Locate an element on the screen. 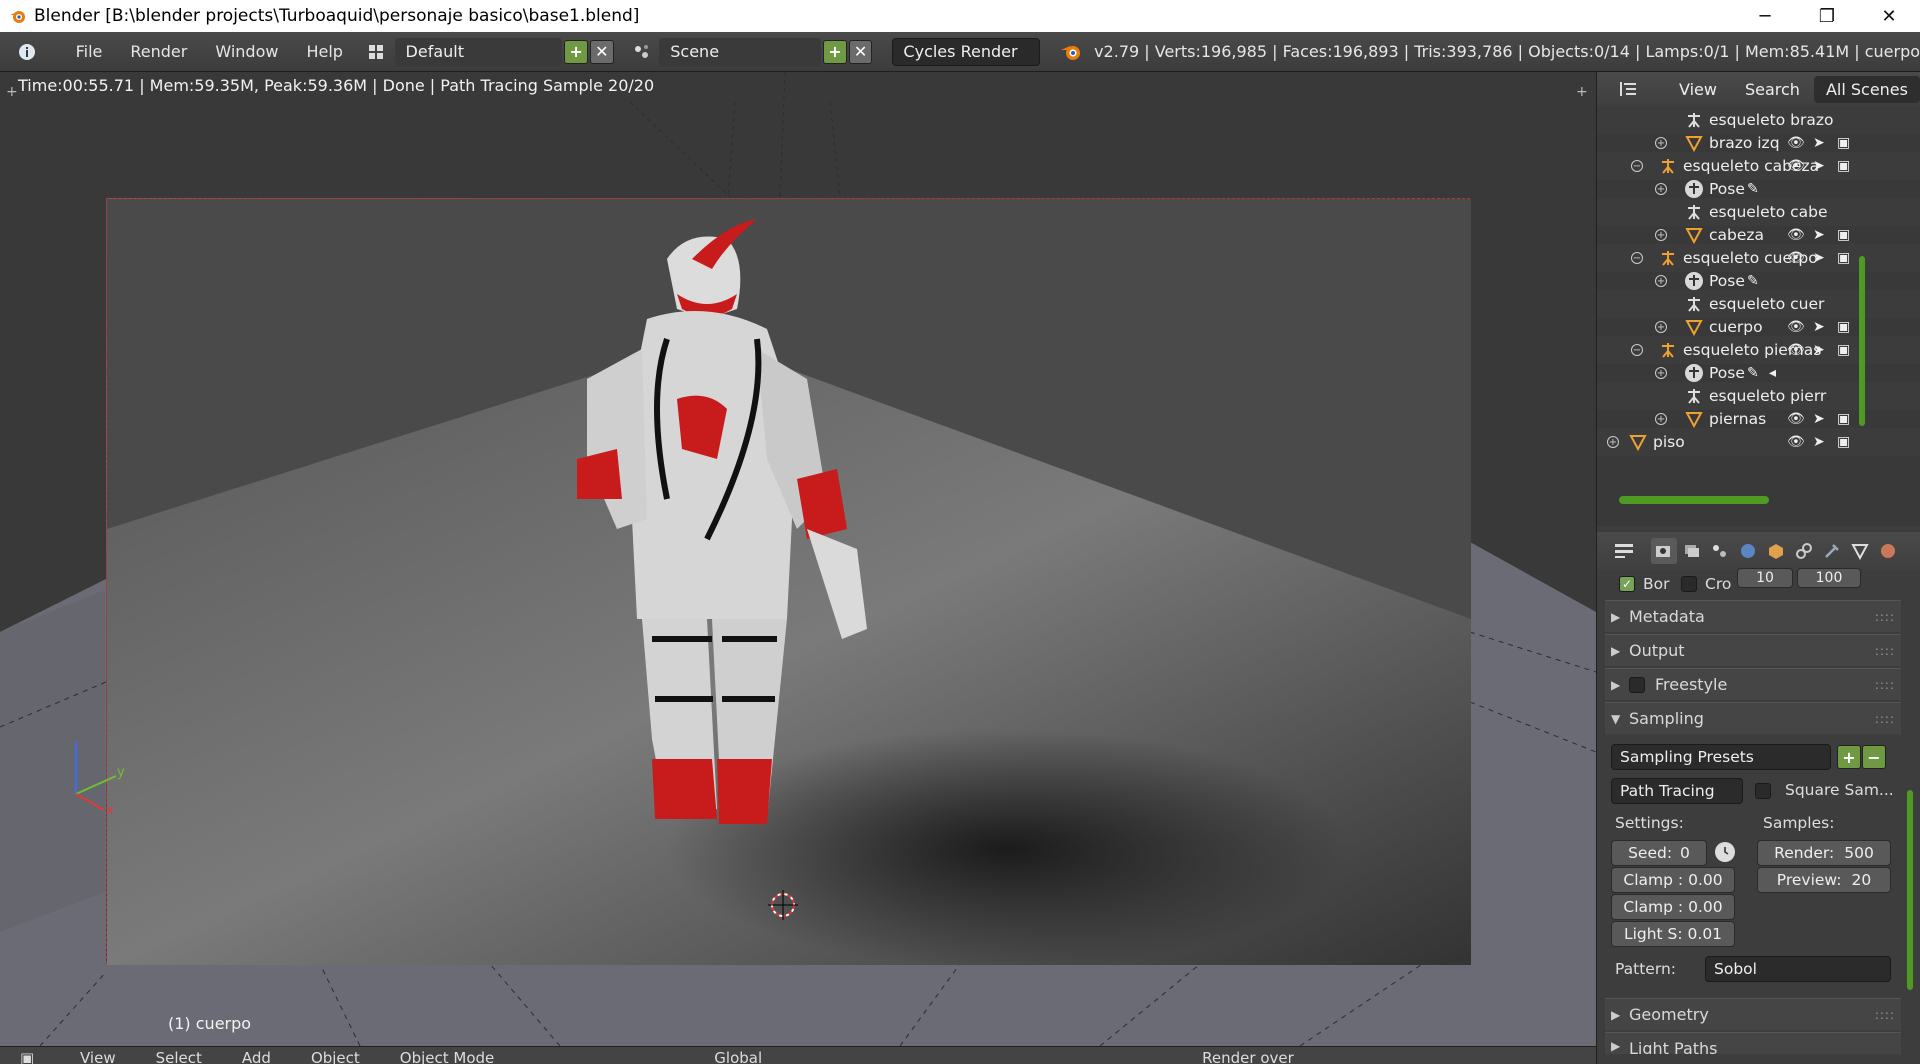  remove-scene-button: ✕ is located at coordinates (860, 51).